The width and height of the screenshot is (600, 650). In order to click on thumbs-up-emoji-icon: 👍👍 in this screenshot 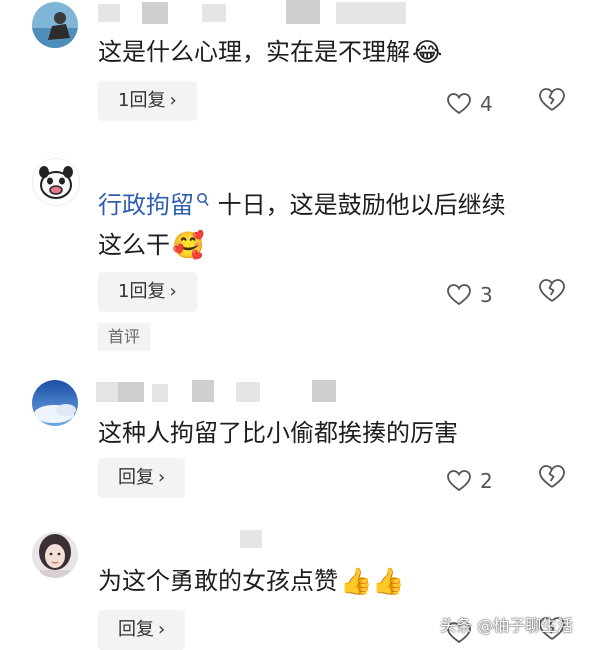, I will do `click(372, 582)`.